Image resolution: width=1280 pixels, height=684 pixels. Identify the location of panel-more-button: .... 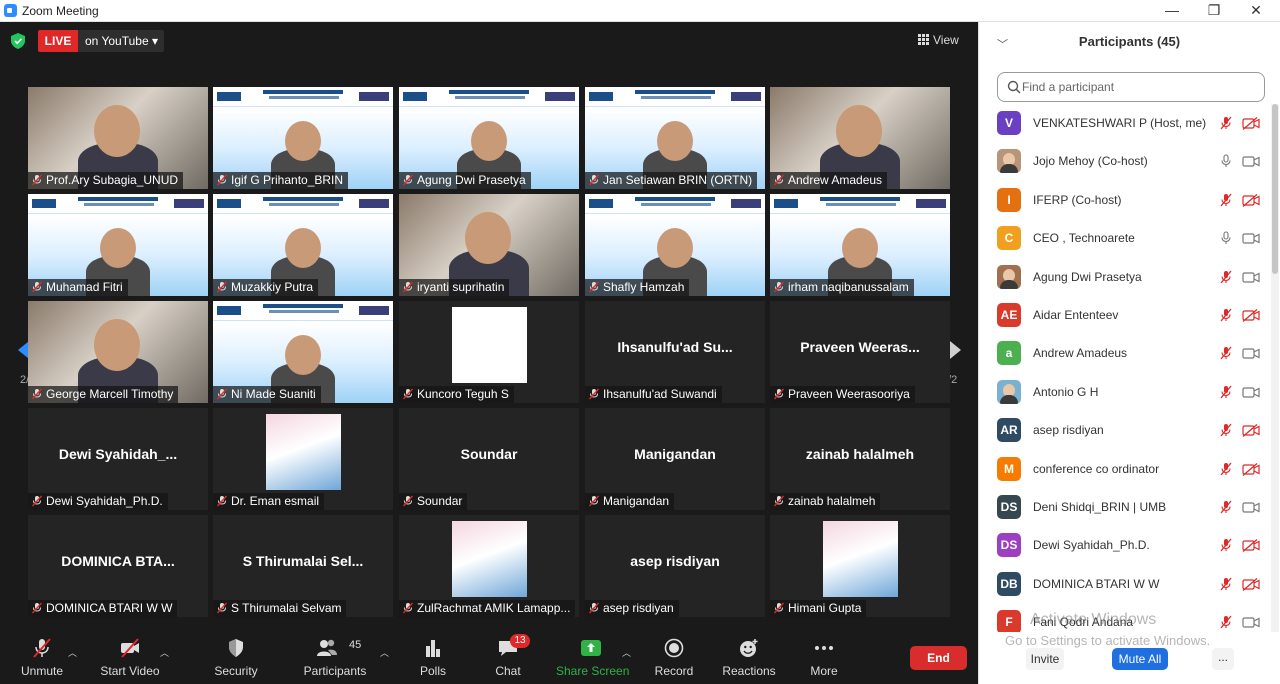
(1223, 659).